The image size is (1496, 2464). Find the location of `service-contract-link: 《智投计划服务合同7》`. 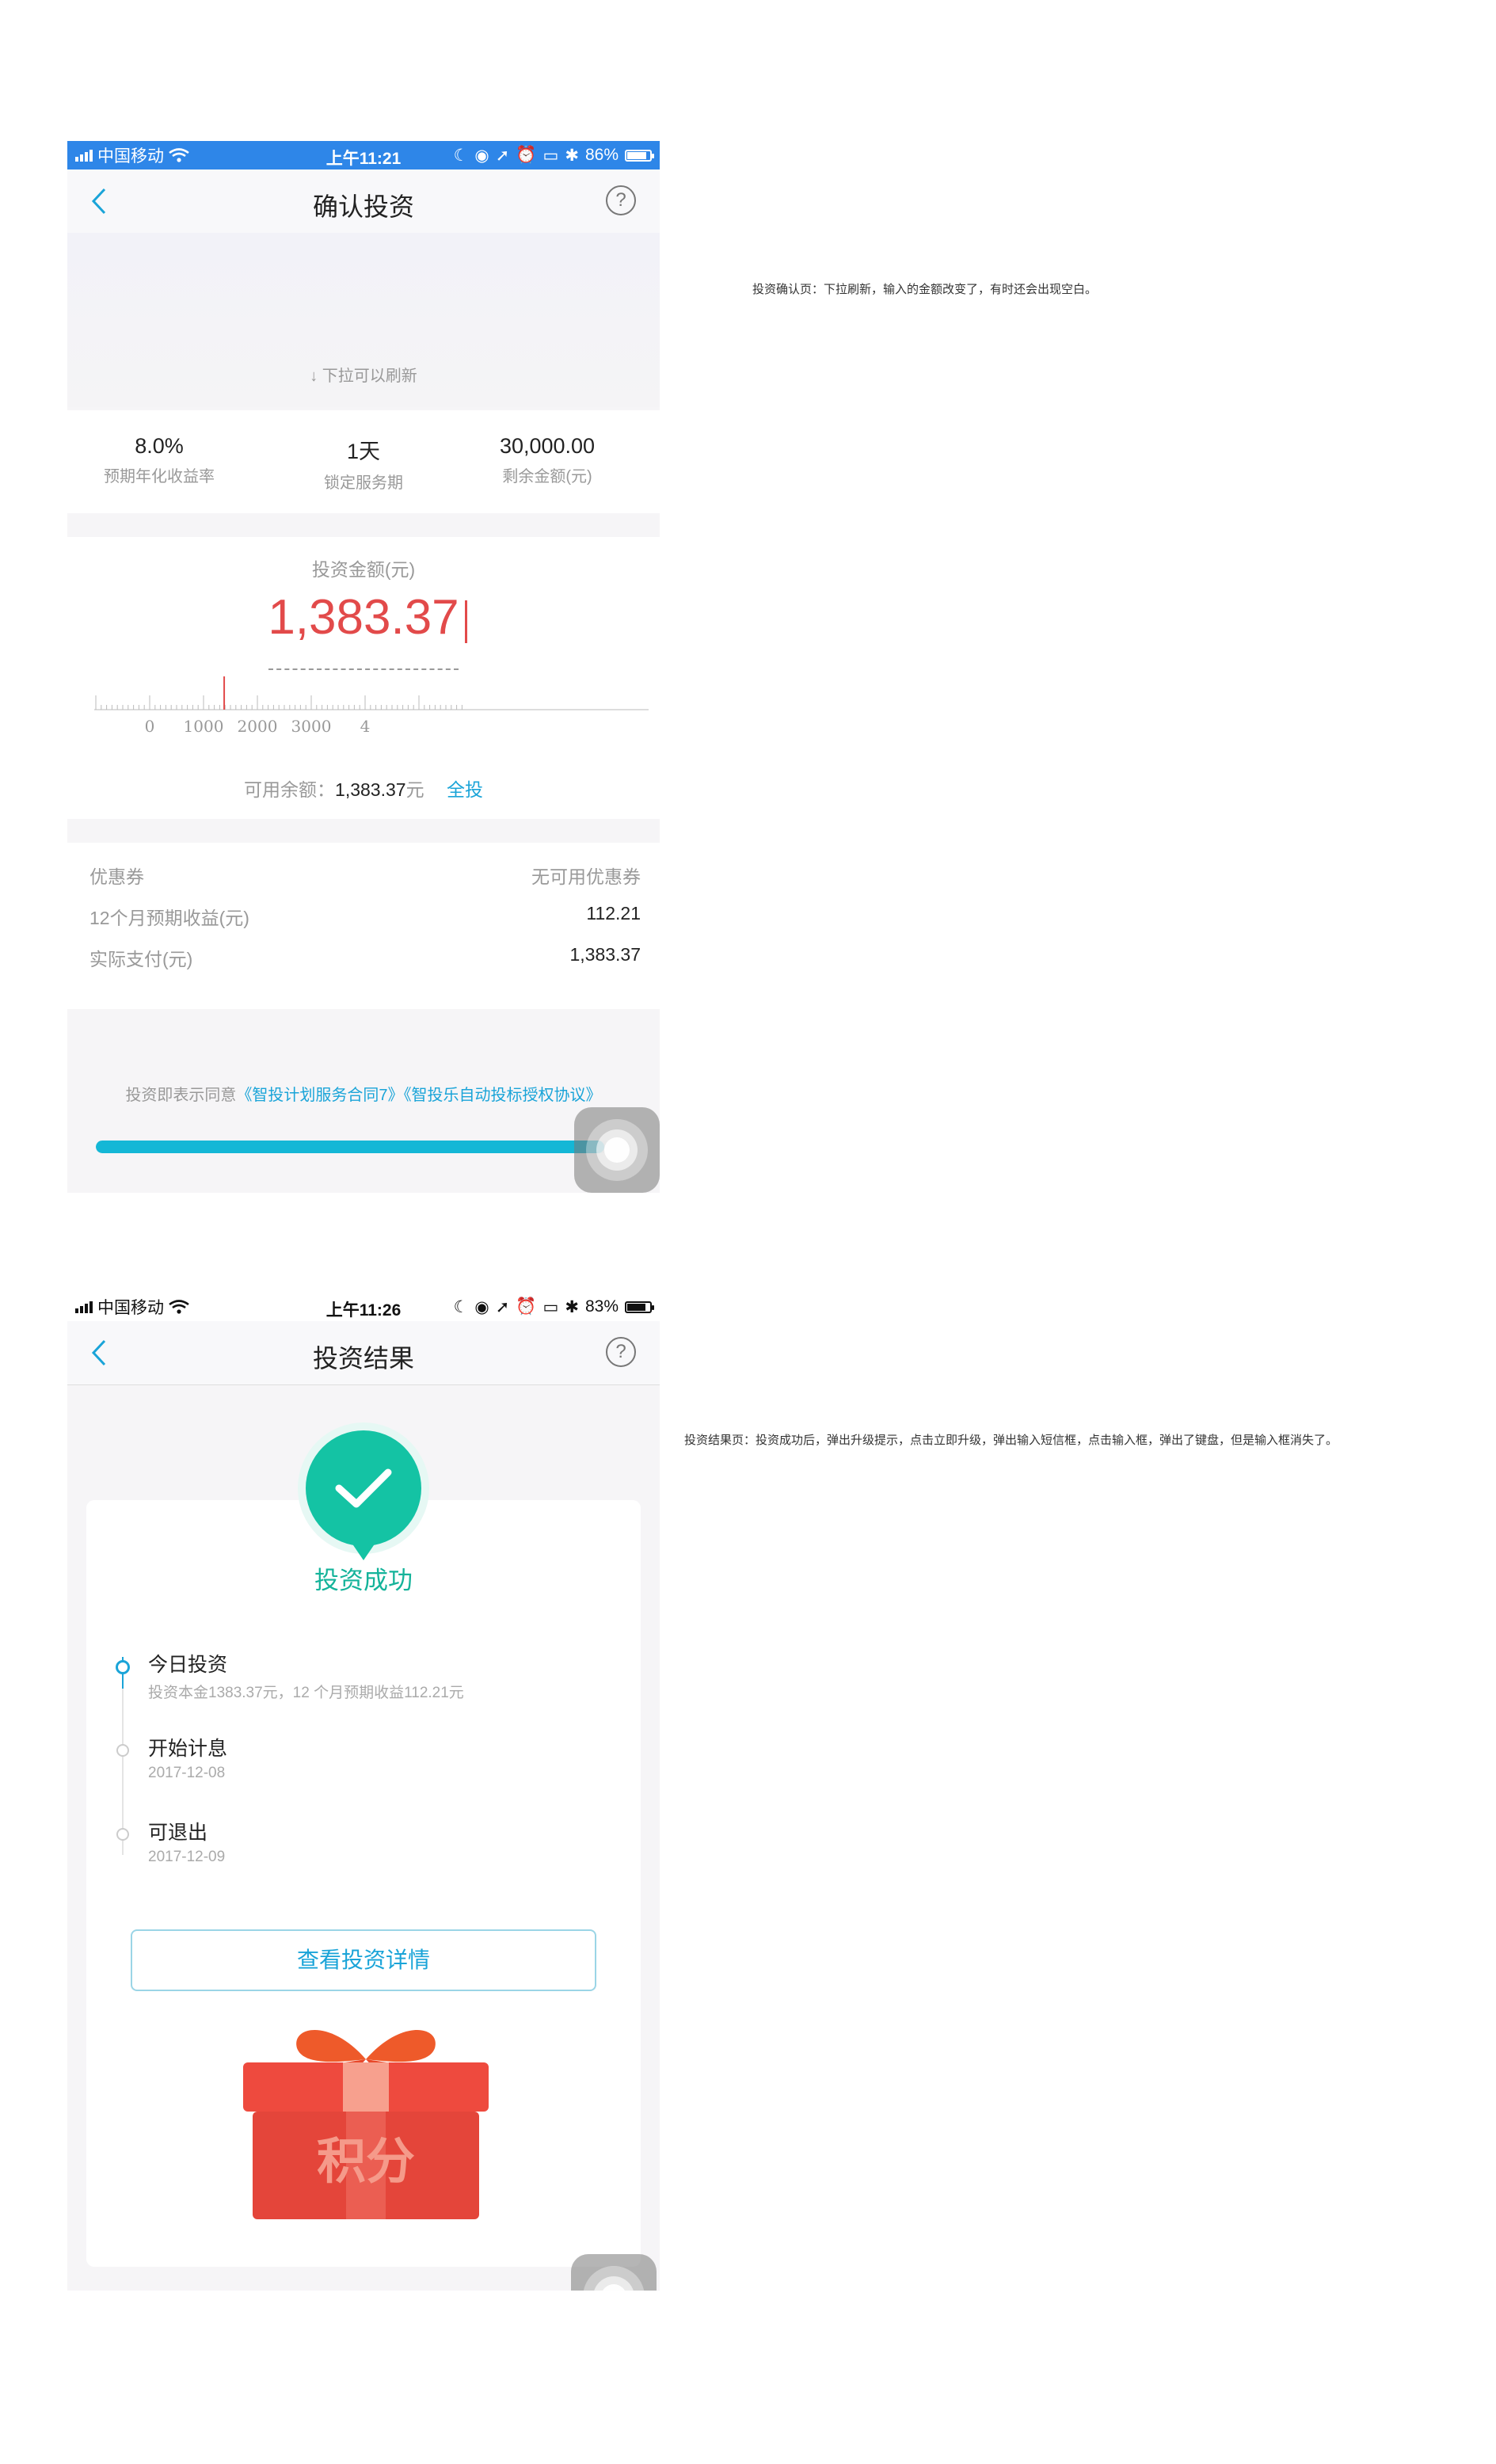

service-contract-link: 《智投计划服务合同7》 is located at coordinates (319, 1095).